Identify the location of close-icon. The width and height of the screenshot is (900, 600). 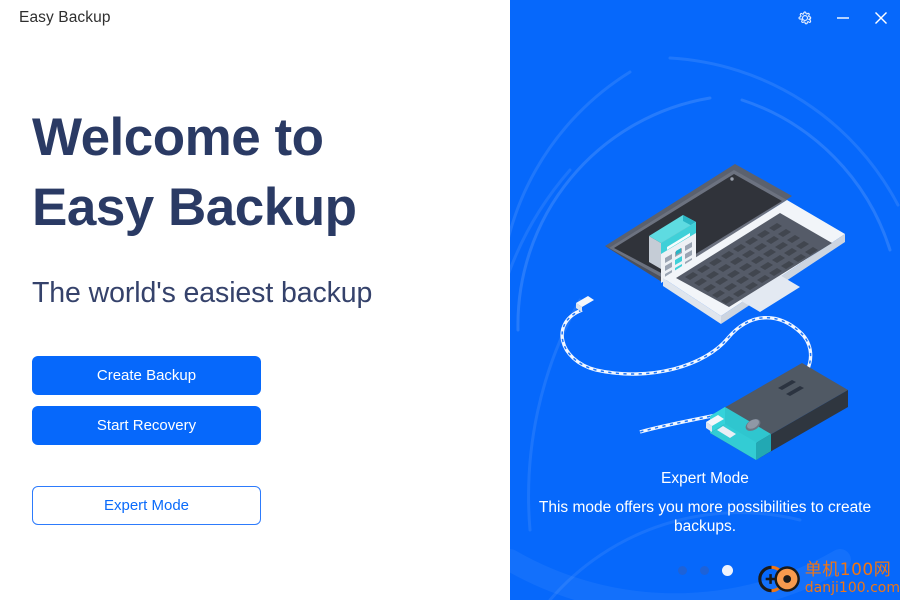
(881, 18).